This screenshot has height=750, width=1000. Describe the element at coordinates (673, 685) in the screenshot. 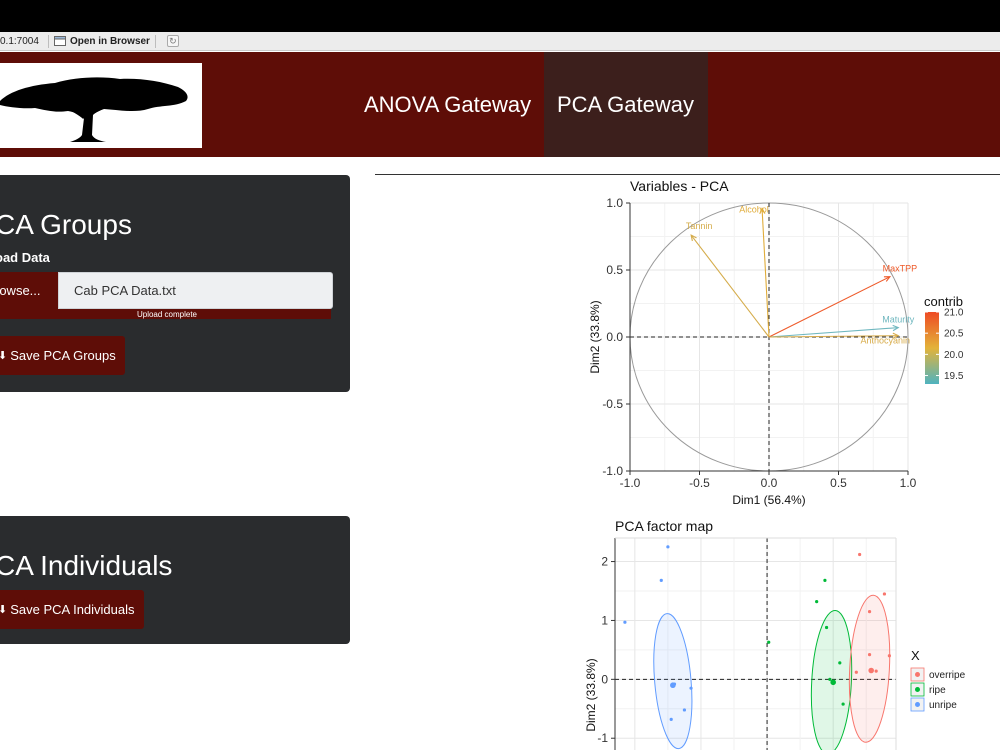

I see `group-centroid-unripe` at that location.